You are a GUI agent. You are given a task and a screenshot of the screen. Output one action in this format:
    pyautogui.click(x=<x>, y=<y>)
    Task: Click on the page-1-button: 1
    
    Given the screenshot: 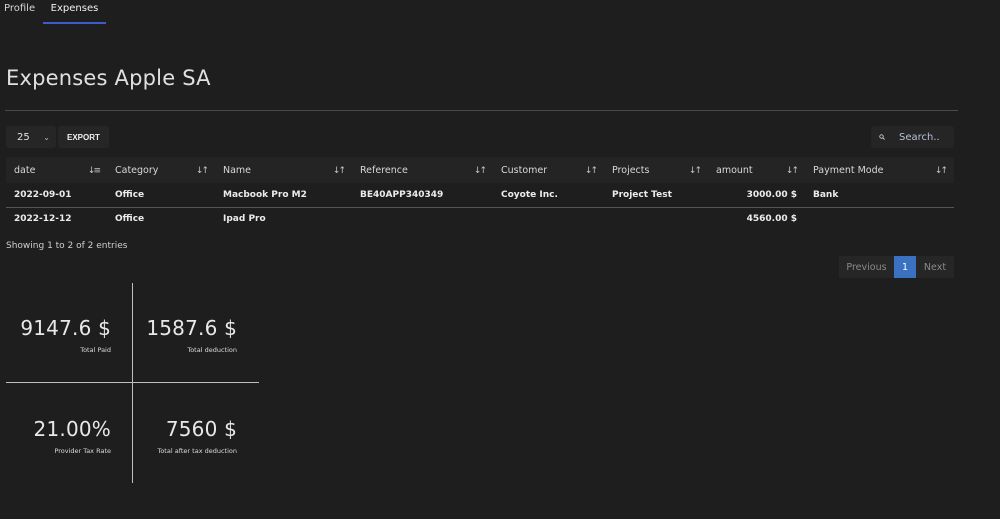 What is the action you would take?
    pyautogui.click(x=905, y=267)
    